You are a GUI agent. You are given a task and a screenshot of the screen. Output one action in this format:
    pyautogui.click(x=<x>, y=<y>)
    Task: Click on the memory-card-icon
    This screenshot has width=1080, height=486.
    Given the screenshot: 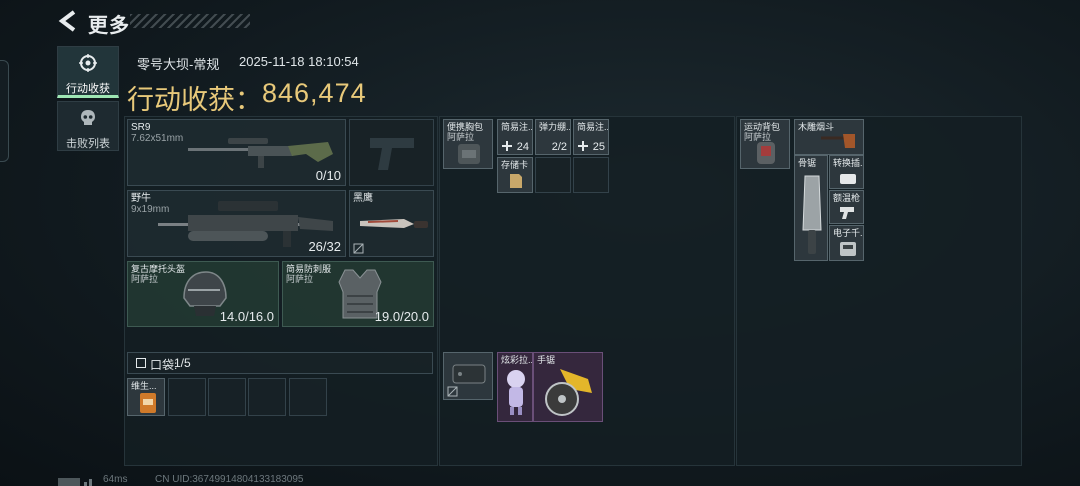 What is the action you would take?
    pyautogui.click(x=516, y=181)
    